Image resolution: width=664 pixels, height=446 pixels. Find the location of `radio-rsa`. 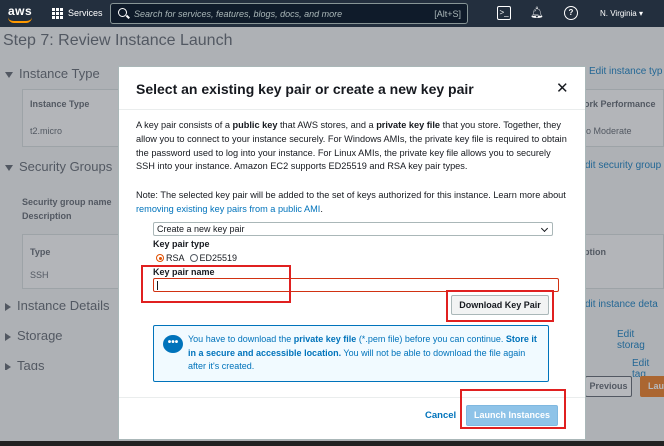

radio-rsa is located at coordinates (160, 258).